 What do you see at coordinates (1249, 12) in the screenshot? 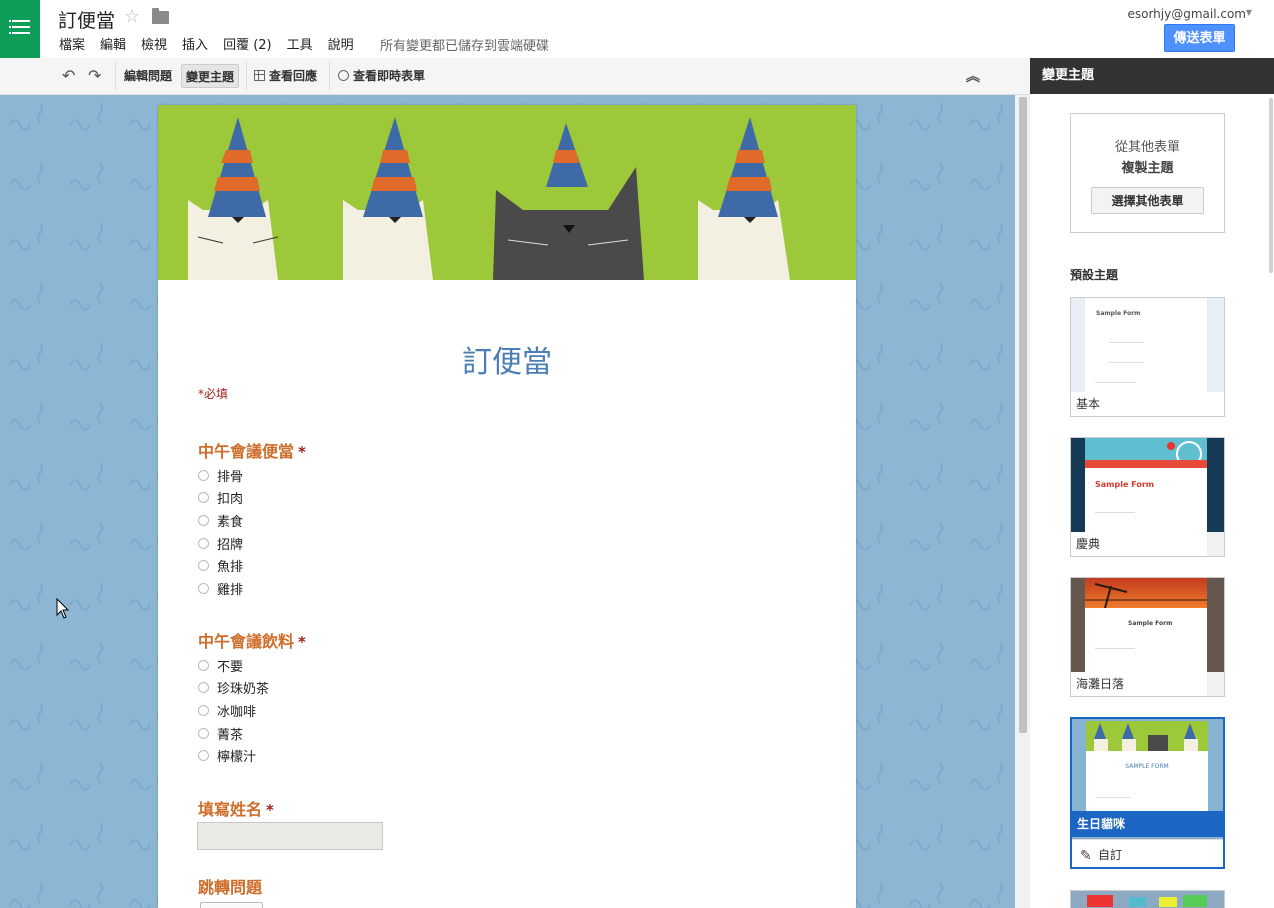
I see `caret-down-icon: ▼` at bounding box center [1249, 12].